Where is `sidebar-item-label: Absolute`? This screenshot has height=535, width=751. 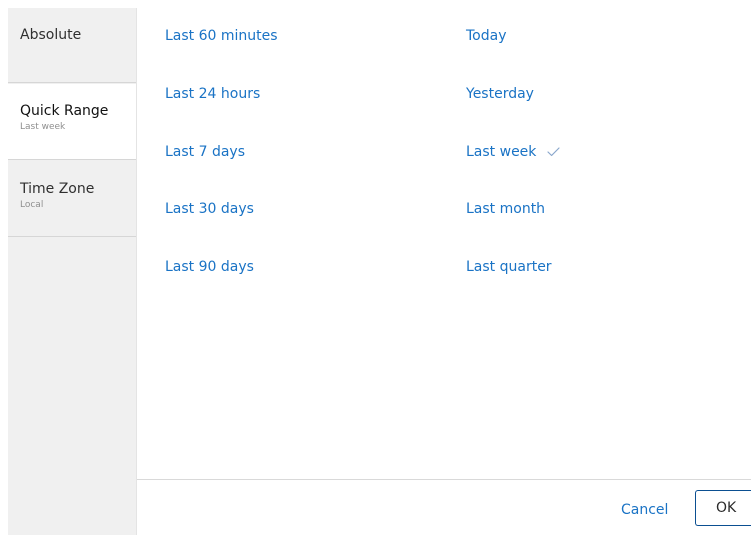
sidebar-item-label: Absolute is located at coordinates (51, 35).